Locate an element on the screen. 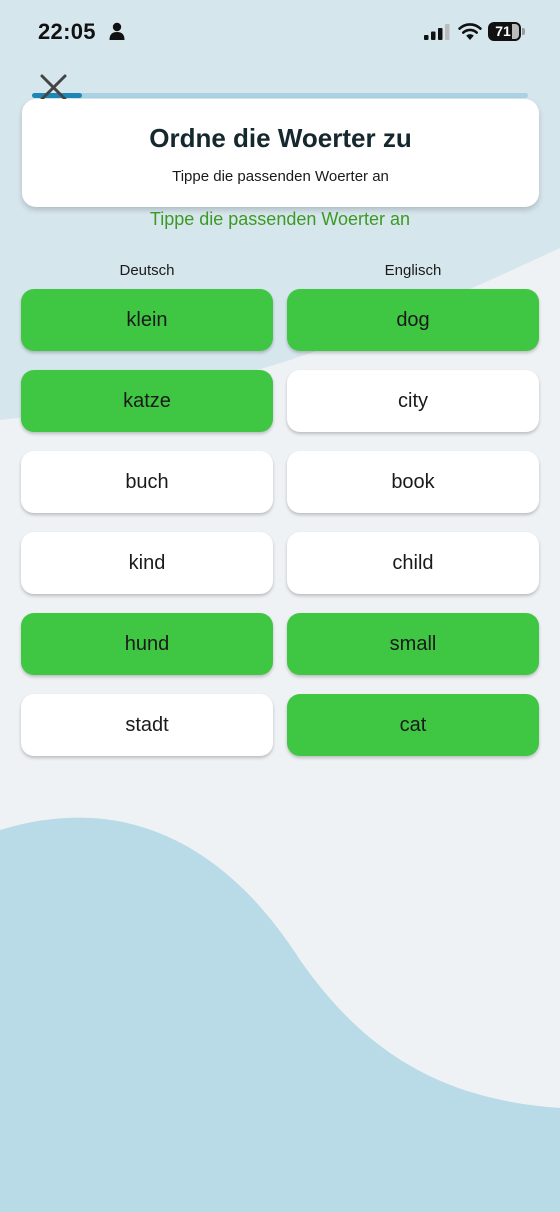  battery-level: 71 is located at coordinates (503, 31).